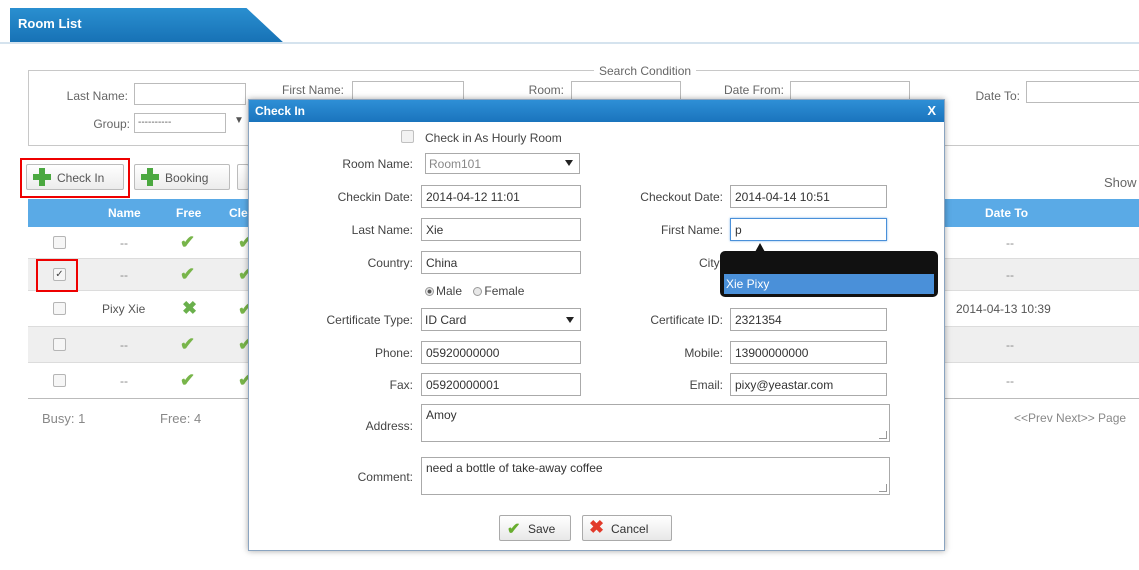 This screenshot has width=1139, height=570. Describe the element at coordinates (655, 476) in the screenshot. I see `comment-textarea: need a bottle of take-away coffee` at that location.